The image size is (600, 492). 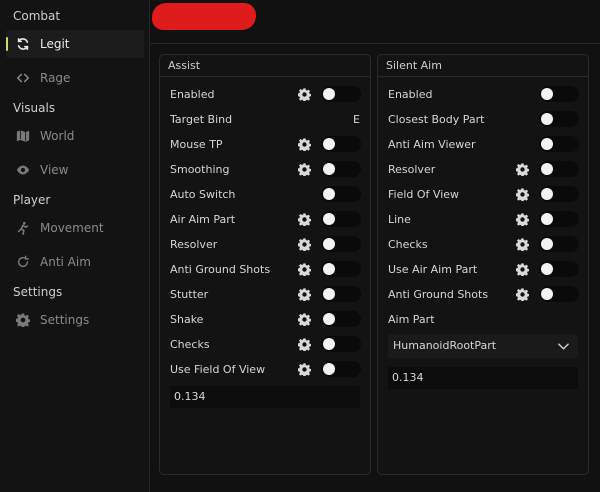 What do you see at coordinates (57, 136) in the screenshot?
I see `sidebar-item-label: World` at bounding box center [57, 136].